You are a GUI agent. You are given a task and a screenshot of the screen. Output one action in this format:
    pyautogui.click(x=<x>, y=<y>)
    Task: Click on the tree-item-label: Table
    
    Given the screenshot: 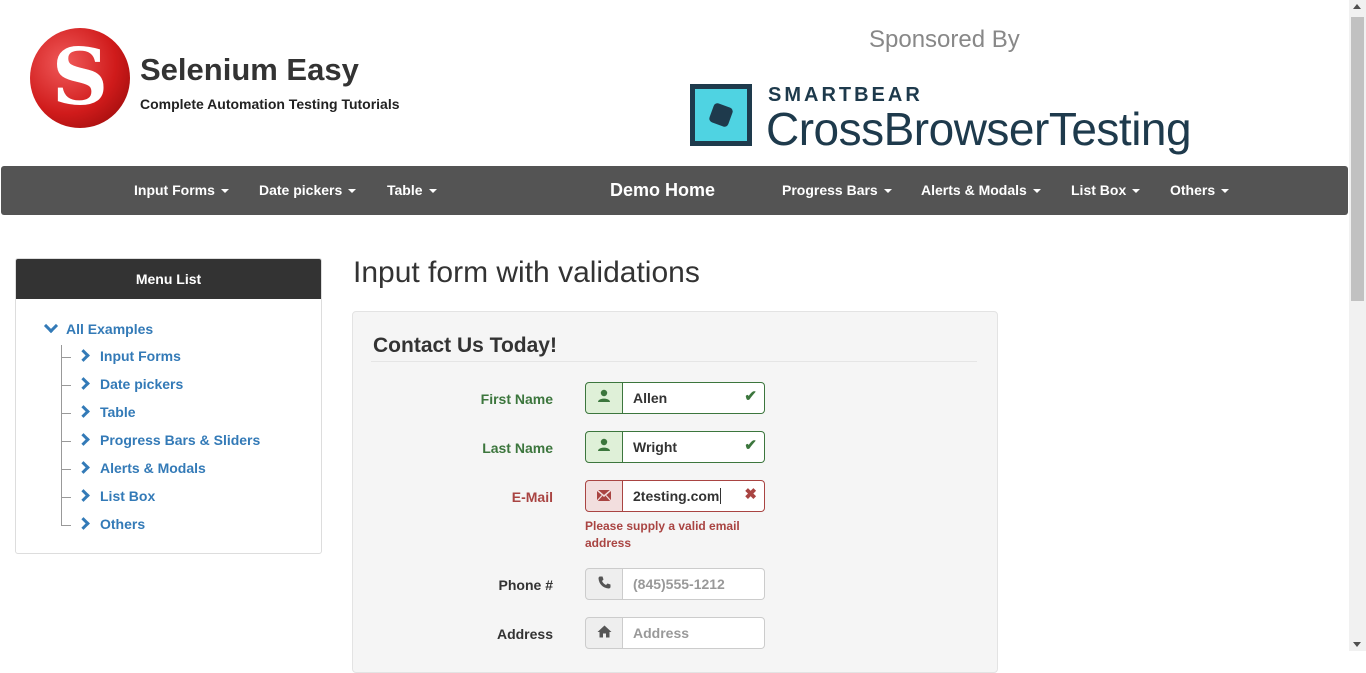 What is the action you would take?
    pyautogui.click(x=118, y=412)
    